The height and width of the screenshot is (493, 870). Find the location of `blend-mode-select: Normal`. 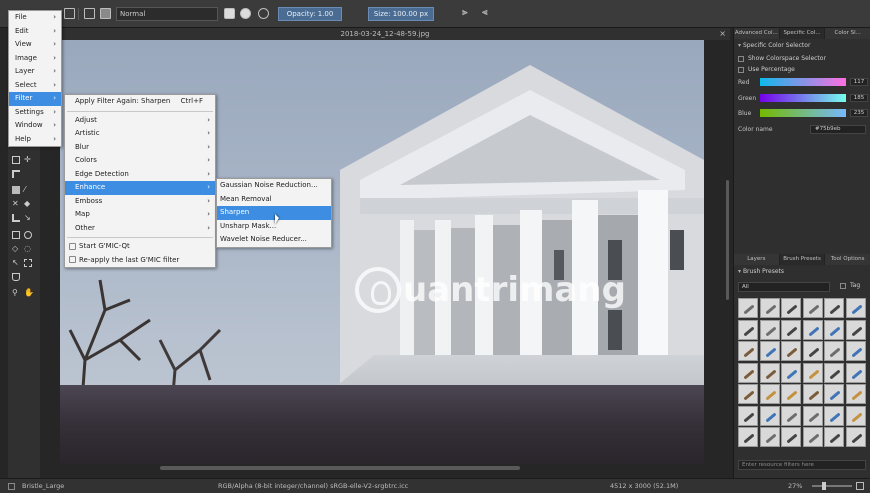

blend-mode-select: Normal is located at coordinates (167, 14).